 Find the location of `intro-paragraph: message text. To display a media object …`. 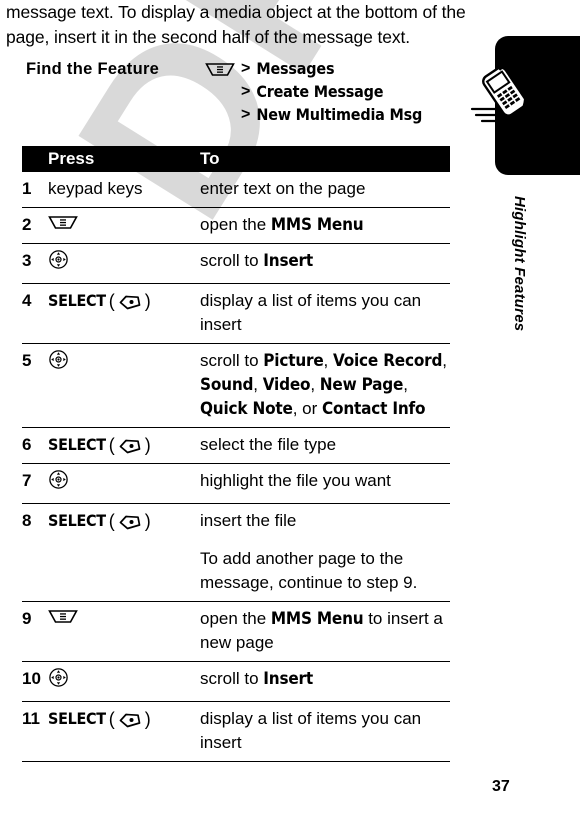

intro-paragraph: message text. To display a media object … is located at coordinates (236, 24).